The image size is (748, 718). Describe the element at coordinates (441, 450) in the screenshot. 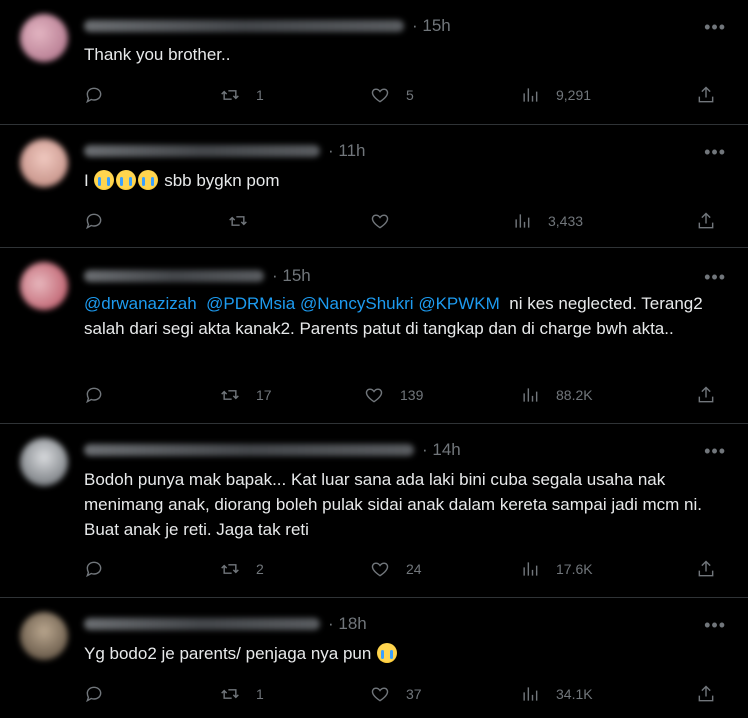

I see `tweet-time: · 14h` at that location.